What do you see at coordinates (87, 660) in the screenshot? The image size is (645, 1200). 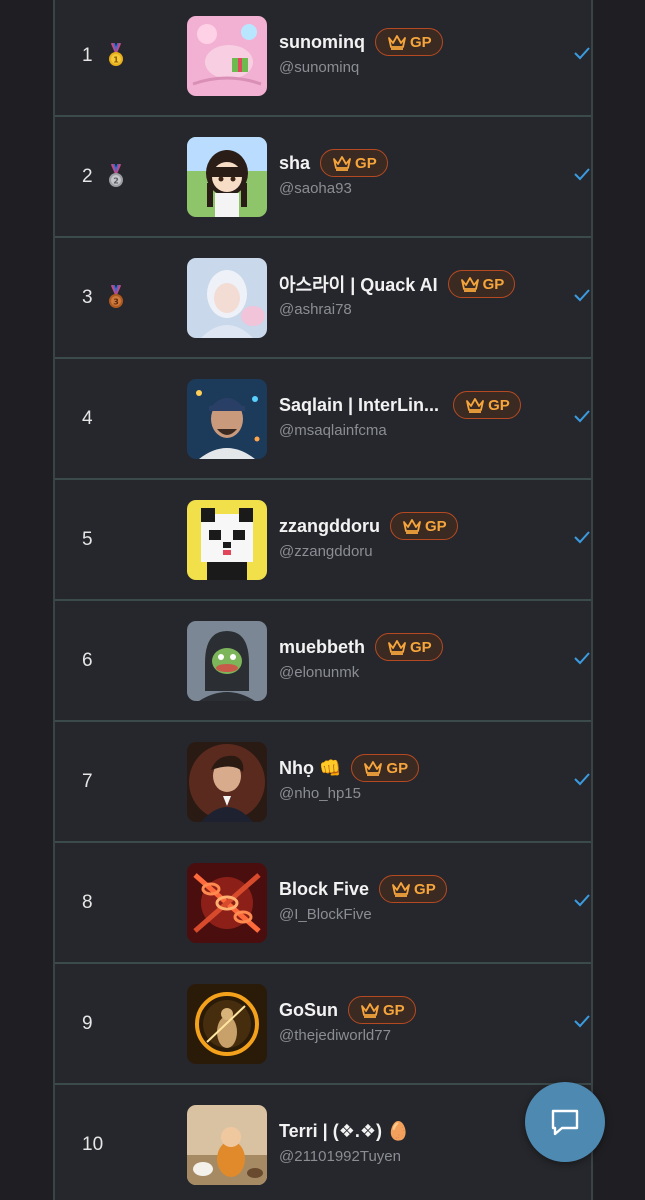 I see `rank-number: 6` at bounding box center [87, 660].